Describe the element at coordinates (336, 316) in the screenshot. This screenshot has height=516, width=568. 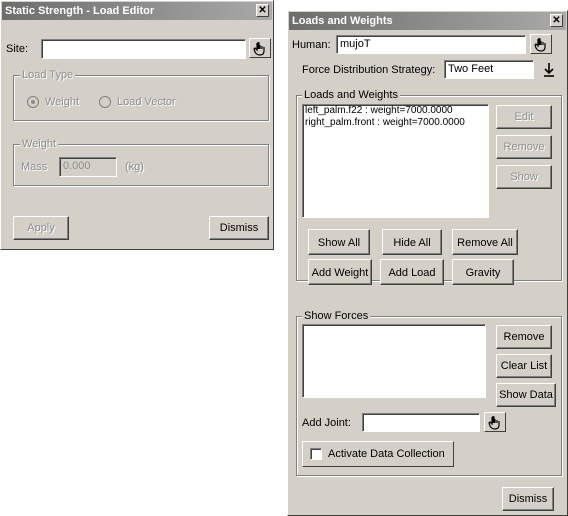
I see `show-forces-legend: Show Forces` at that location.